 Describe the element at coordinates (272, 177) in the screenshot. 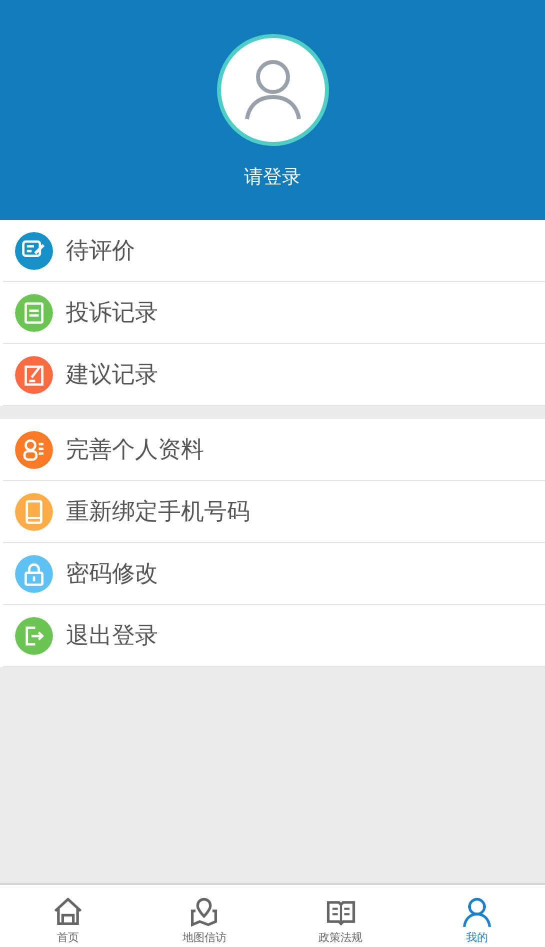

I see `login-link: 请登录` at that location.